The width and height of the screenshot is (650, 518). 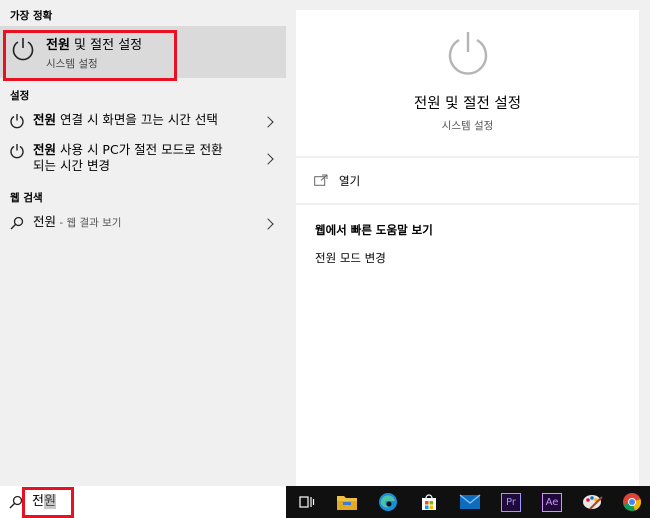 I want to click on web-search-item: 전원 - 웹 결과 보기, so click(x=143, y=223).